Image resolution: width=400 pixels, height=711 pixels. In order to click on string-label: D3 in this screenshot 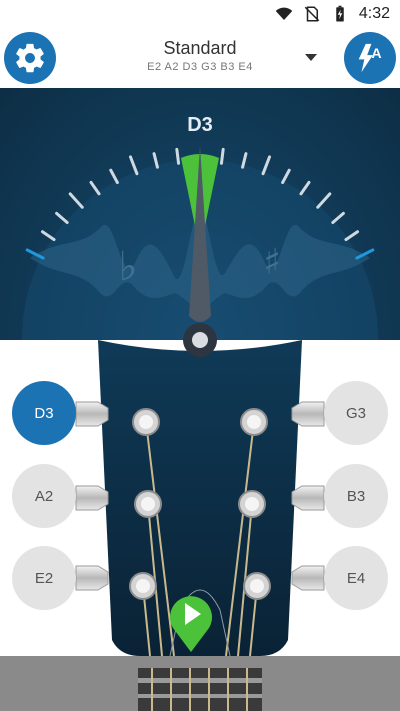, I will do `click(44, 413)`.